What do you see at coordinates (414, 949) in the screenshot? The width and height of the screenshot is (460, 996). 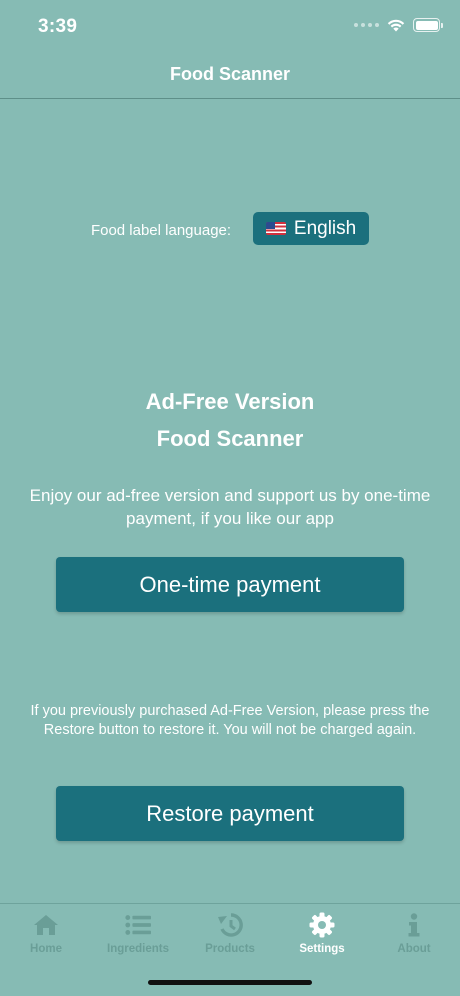 I see `tab-label: About` at bounding box center [414, 949].